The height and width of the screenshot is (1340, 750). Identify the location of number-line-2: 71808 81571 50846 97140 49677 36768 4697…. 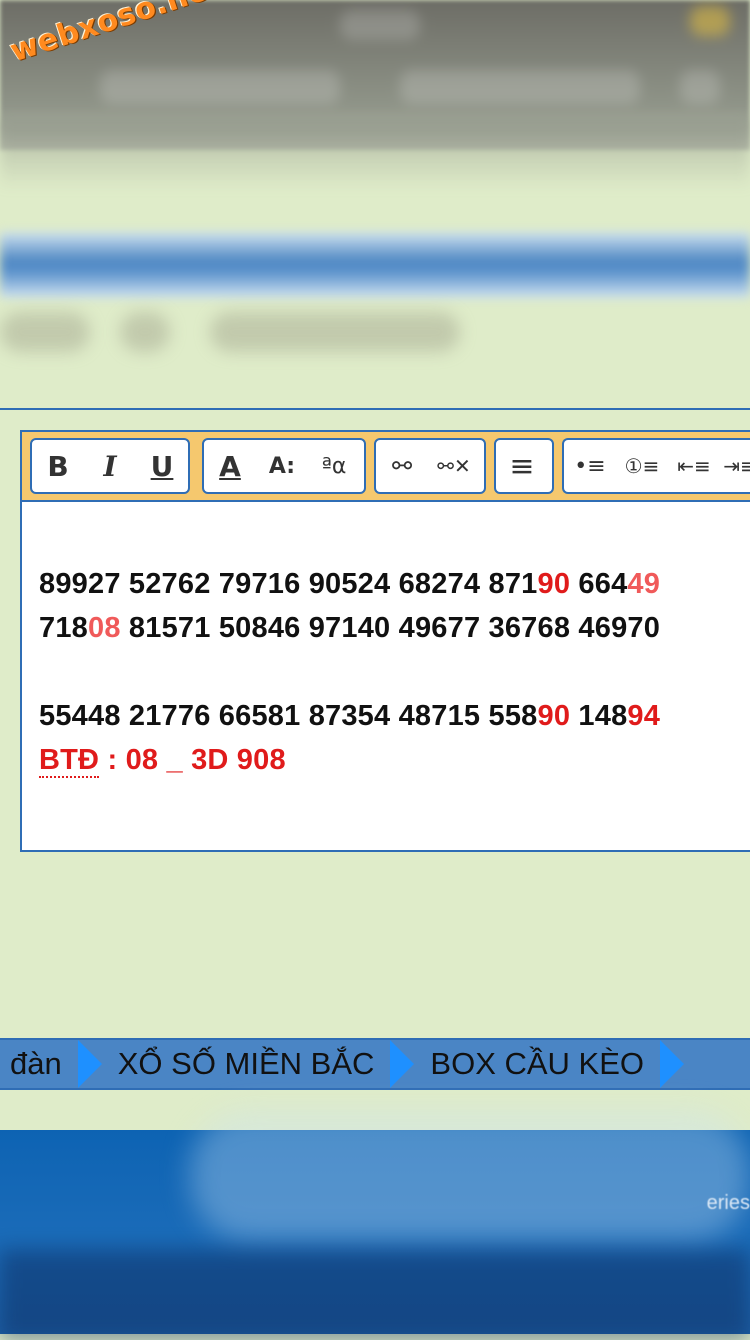
(394, 628).